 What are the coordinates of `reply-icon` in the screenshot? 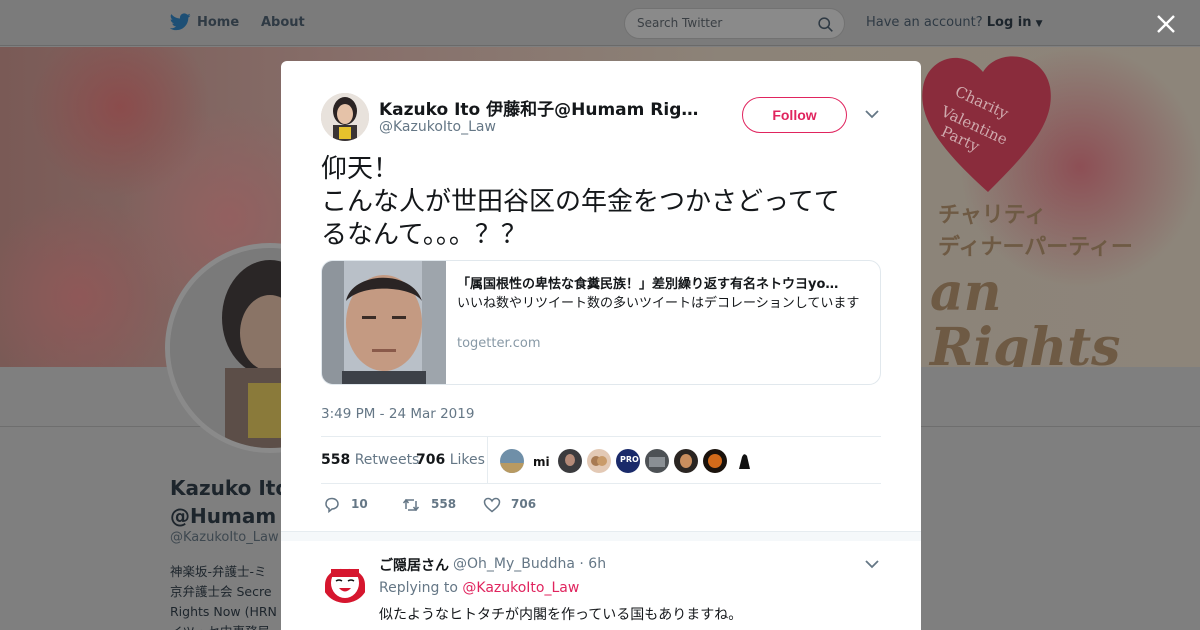 It's located at (332, 505).